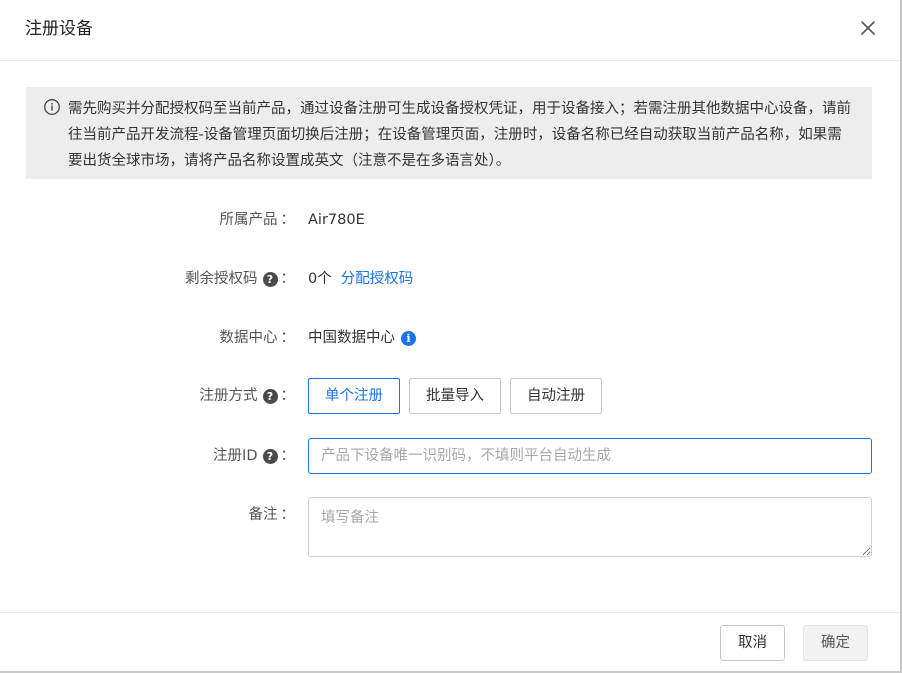 Image resolution: width=902 pixels, height=673 pixels. I want to click on license-label: 剩余授权码 ? ：, so click(240, 279).